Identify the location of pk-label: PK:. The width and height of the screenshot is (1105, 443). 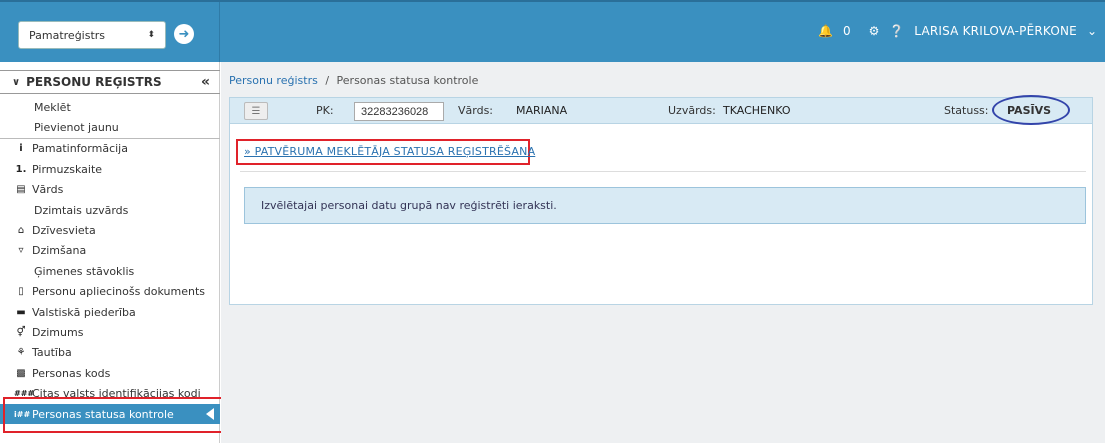
(325, 110).